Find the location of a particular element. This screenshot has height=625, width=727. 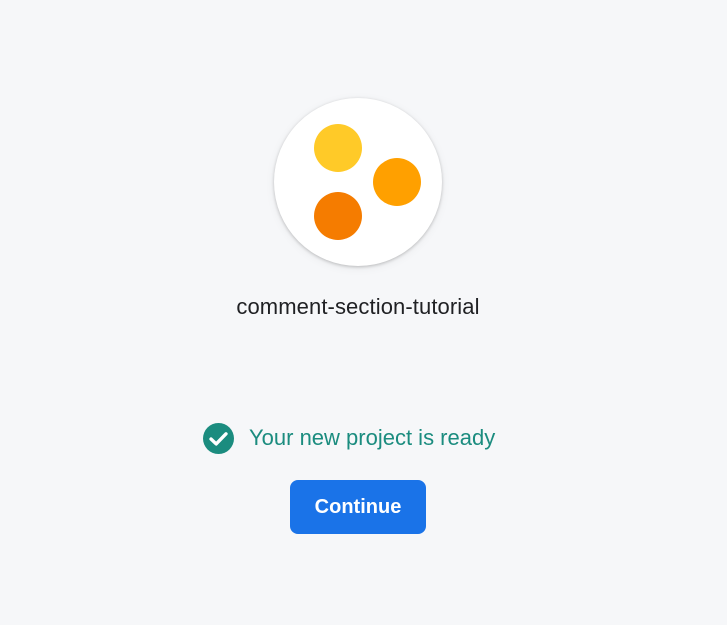

status-message: Your new project is ready is located at coordinates (372, 437).